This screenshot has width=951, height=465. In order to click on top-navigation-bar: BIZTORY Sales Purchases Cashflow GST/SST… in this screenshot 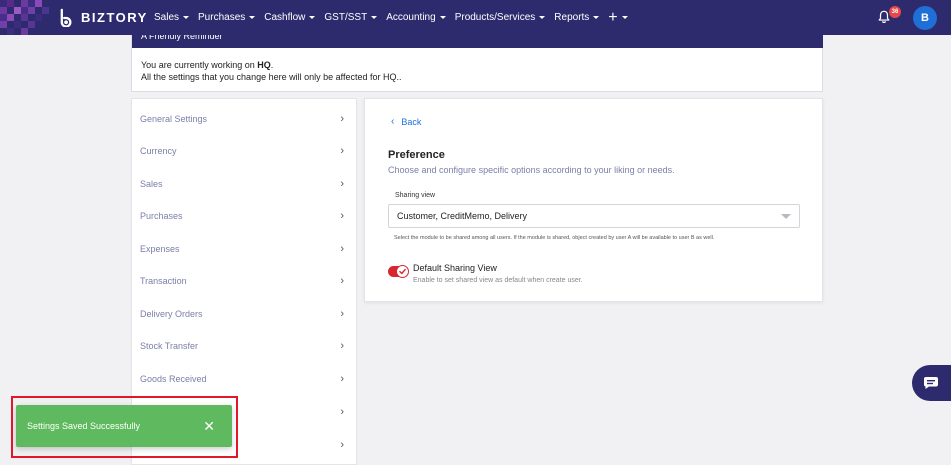, I will do `click(475, 17)`.